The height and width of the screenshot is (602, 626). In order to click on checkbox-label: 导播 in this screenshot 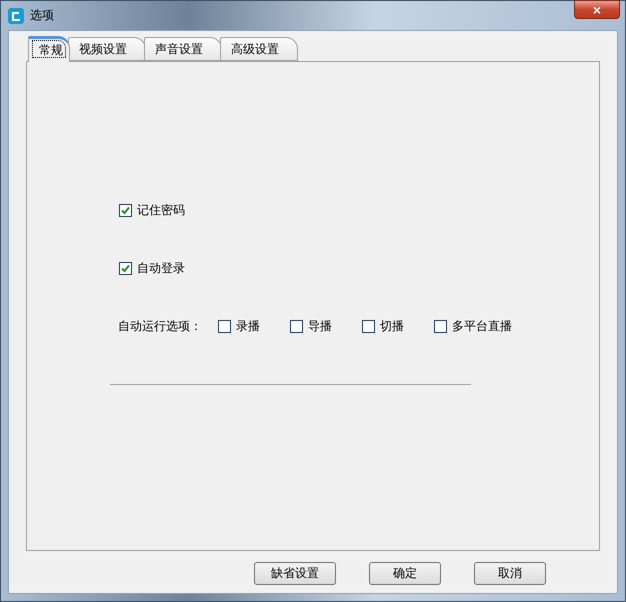, I will do `click(320, 326)`.